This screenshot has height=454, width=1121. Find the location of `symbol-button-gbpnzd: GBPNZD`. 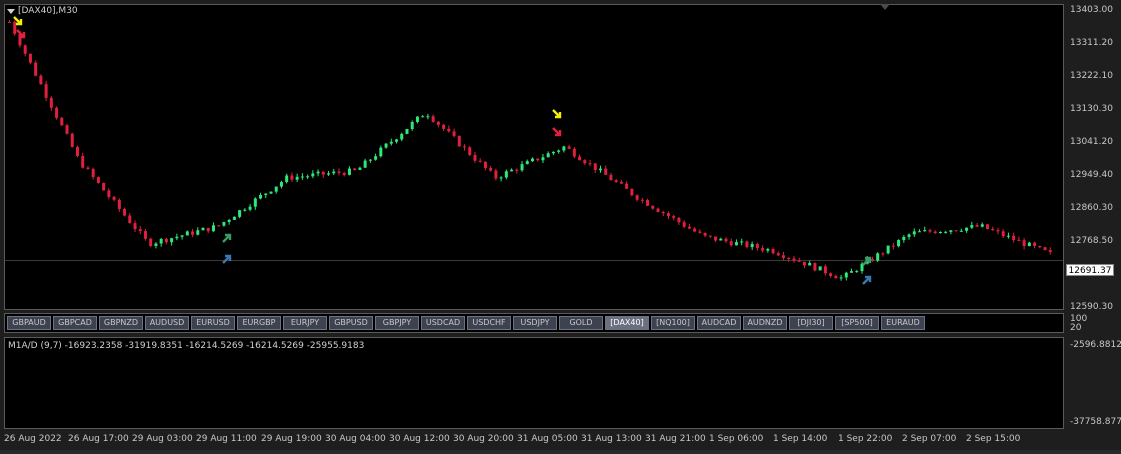

symbol-button-gbpnzd: GBPNZD is located at coordinates (121, 323).